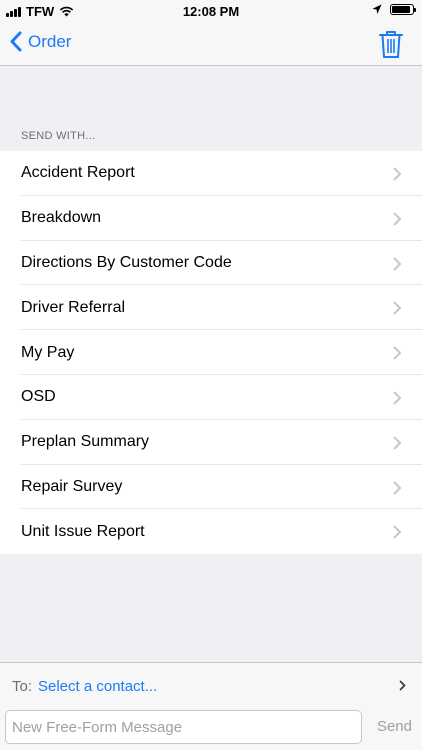 Image resolution: width=422 pixels, height=750 pixels. What do you see at coordinates (61, 218) in the screenshot?
I see `list-item-label: Breakdown` at bounding box center [61, 218].